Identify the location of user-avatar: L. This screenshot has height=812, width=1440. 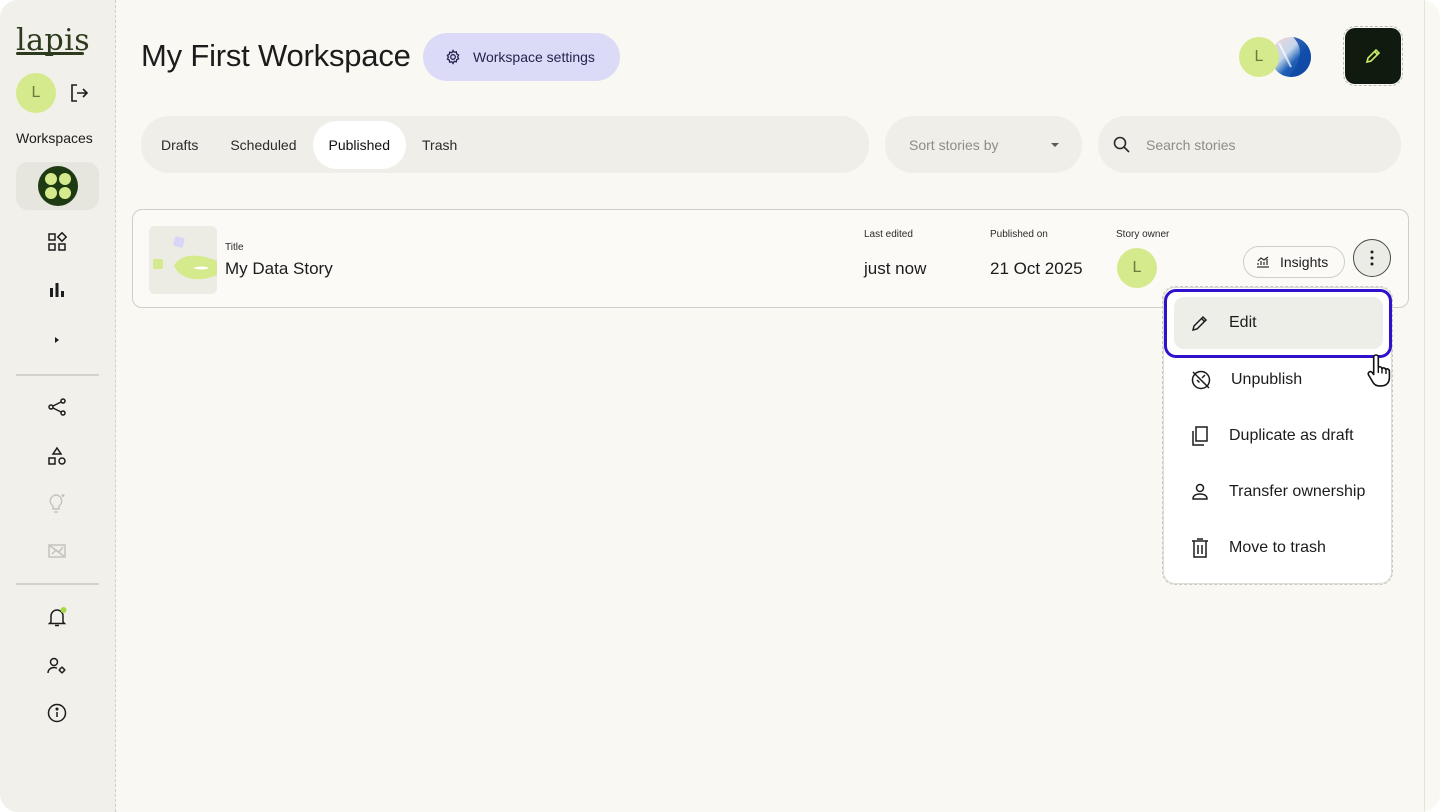
(36, 93).